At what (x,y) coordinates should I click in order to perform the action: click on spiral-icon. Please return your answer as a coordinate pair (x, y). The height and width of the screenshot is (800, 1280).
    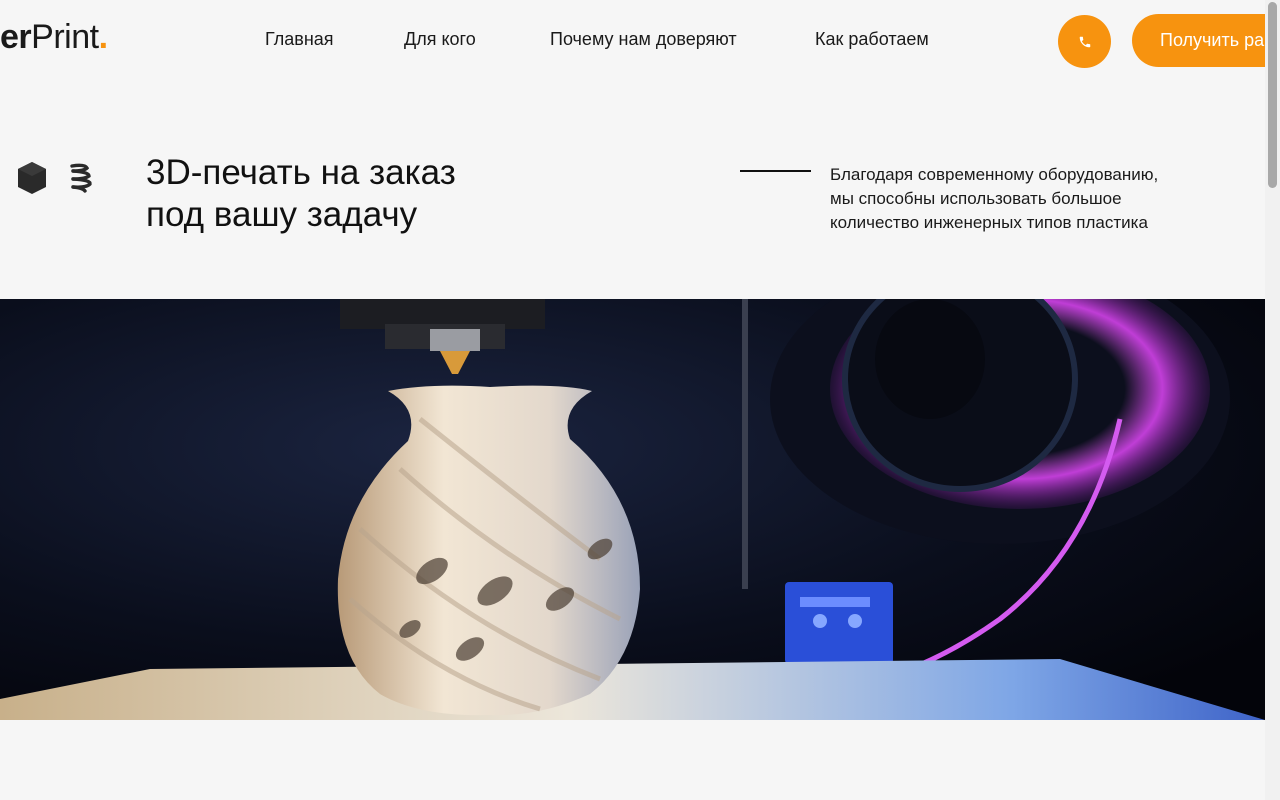
    Looking at the image, I should click on (81, 178).